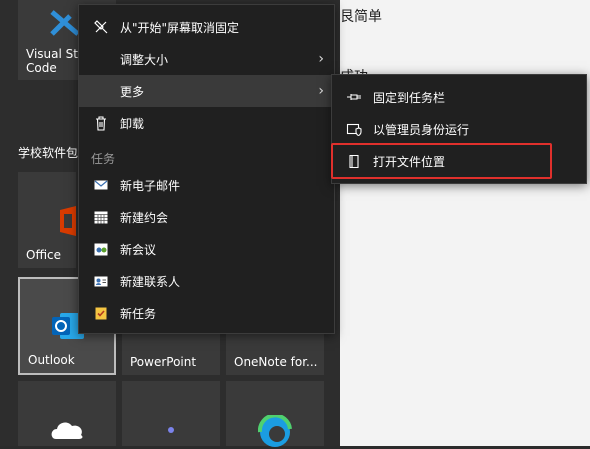 Image resolution: width=590 pixels, height=449 pixels. Describe the element at coordinates (459, 97) in the screenshot. I see `menu-item-pin-taskbar: 固定到任务栏` at that location.